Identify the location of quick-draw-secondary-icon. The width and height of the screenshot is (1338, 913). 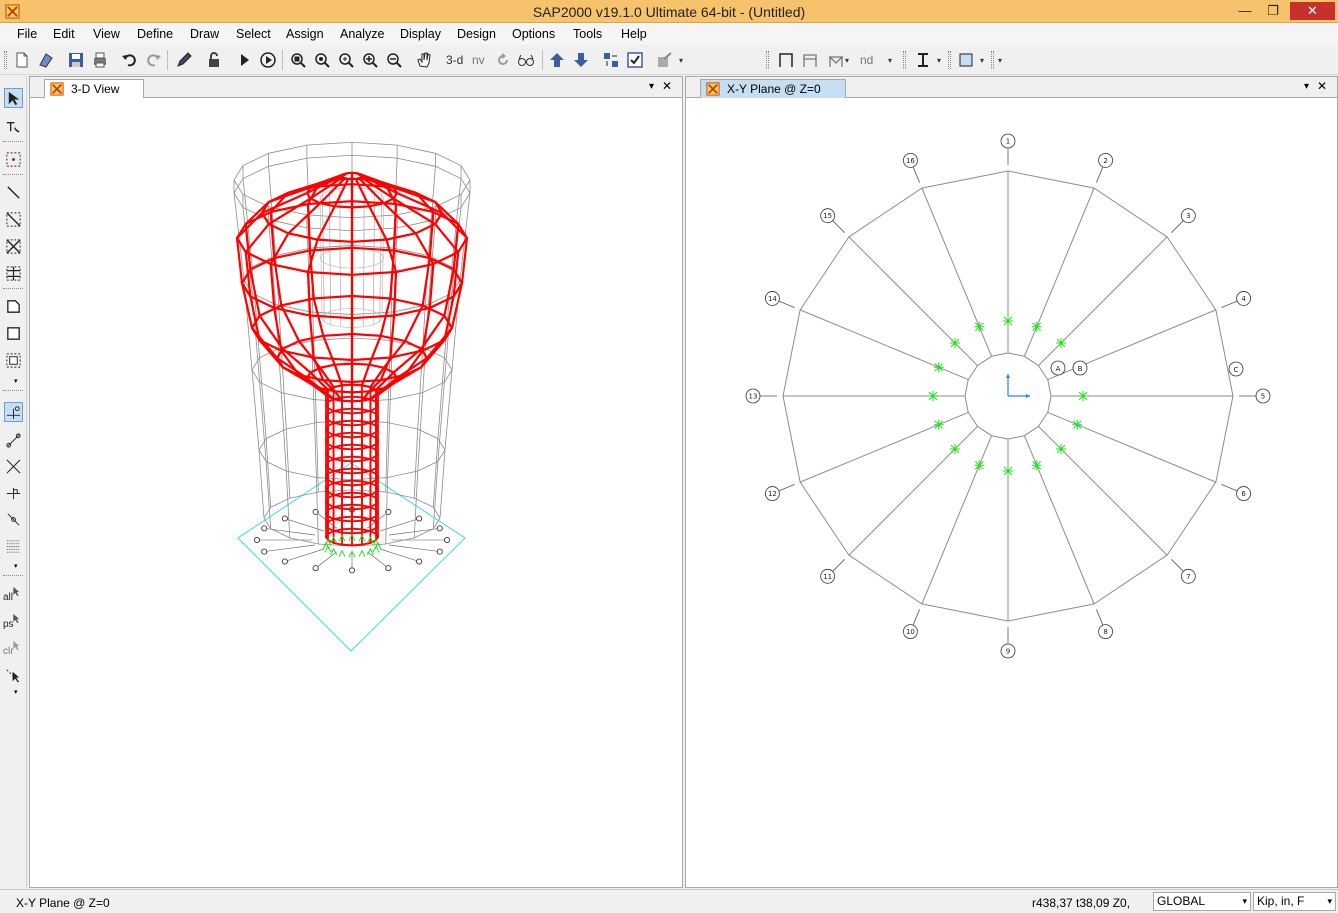
(13, 273).